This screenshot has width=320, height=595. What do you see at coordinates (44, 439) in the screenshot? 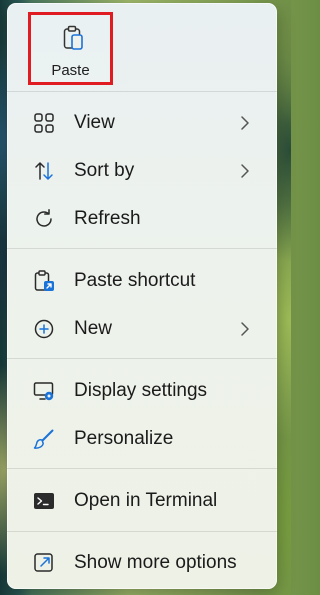
I see `brush-icon` at bounding box center [44, 439].